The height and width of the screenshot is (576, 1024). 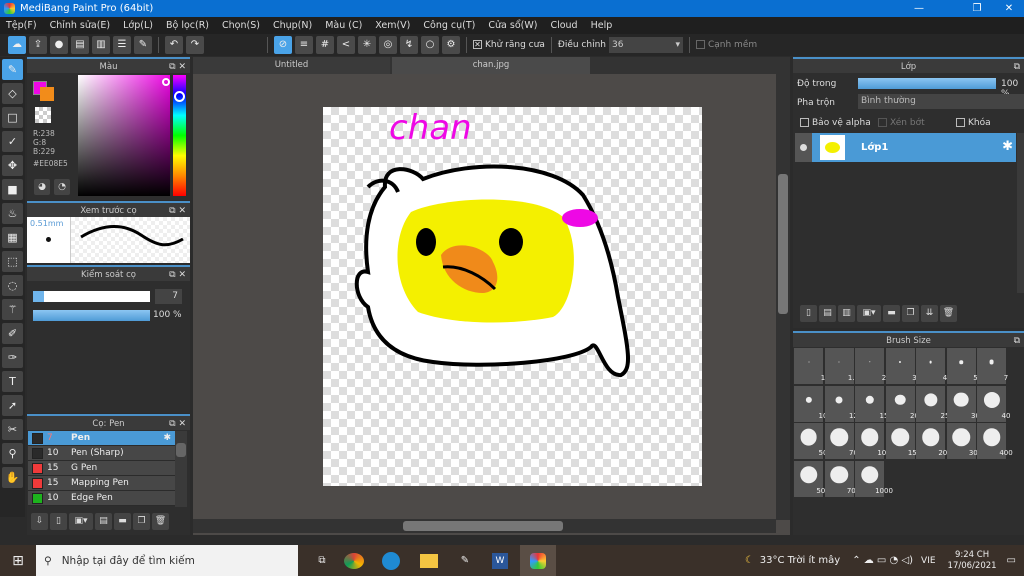 What do you see at coordinates (841, 441) in the screenshot?
I see `brush-size-option: 70` at bounding box center [841, 441].